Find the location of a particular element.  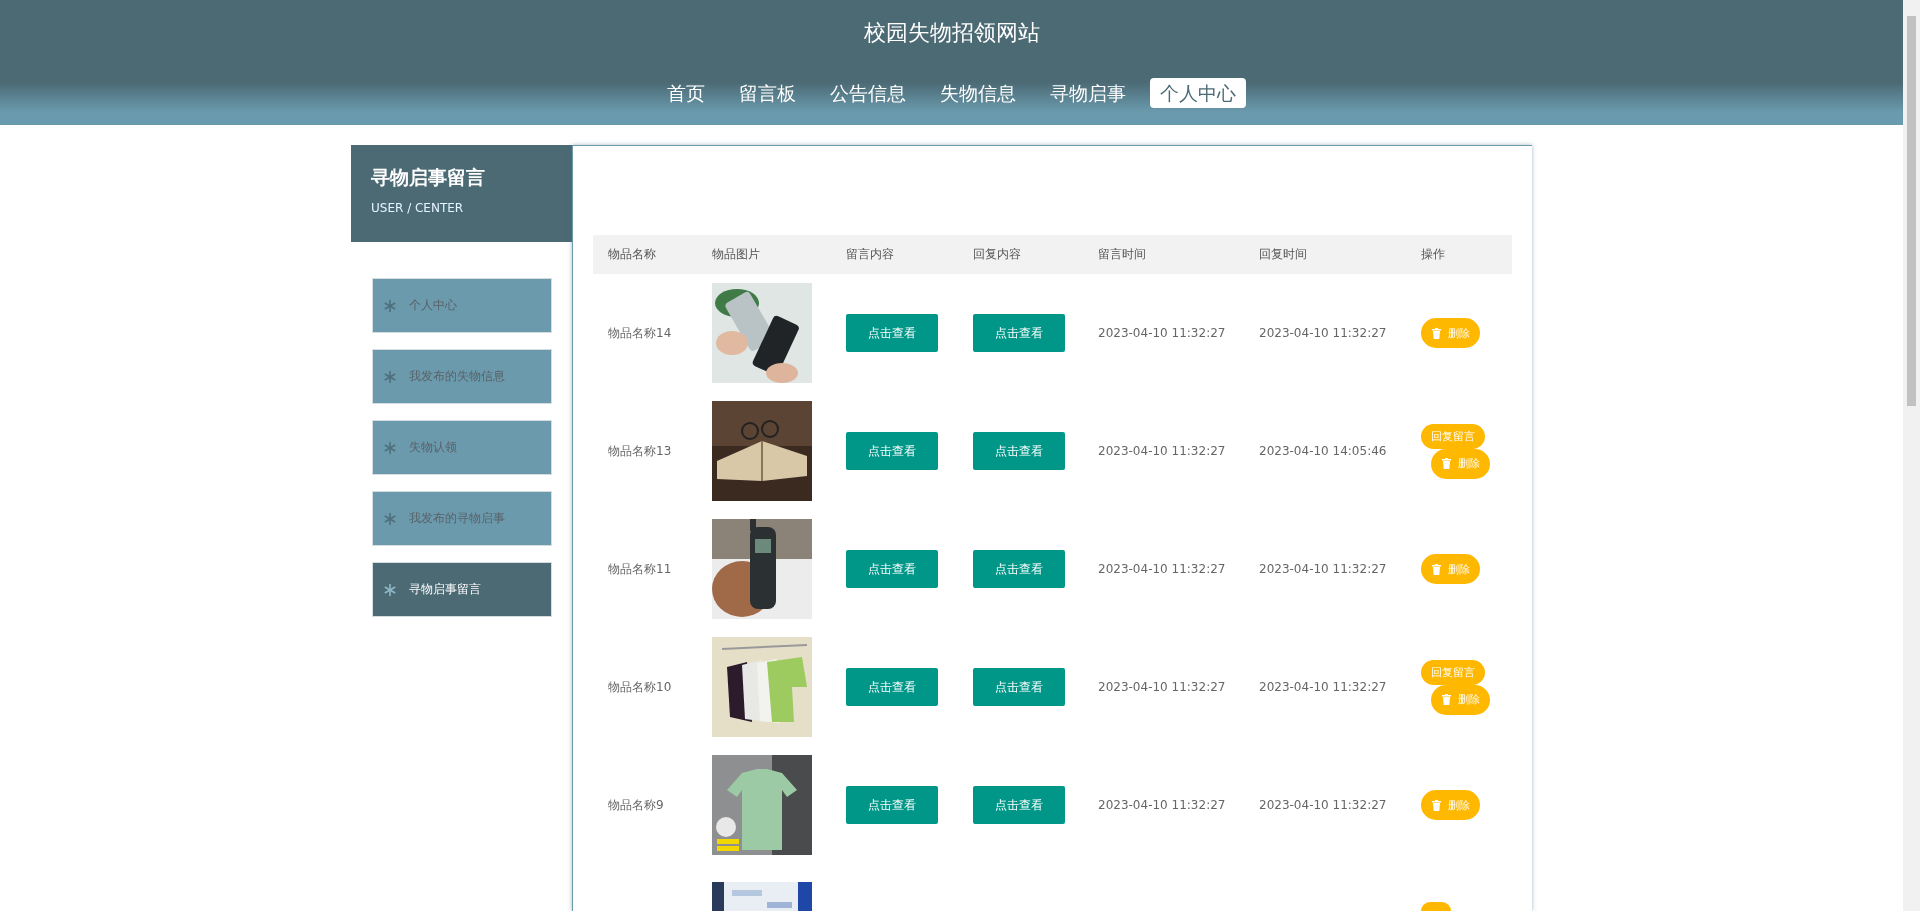

item-name: 物品名称10 is located at coordinates (640, 686).